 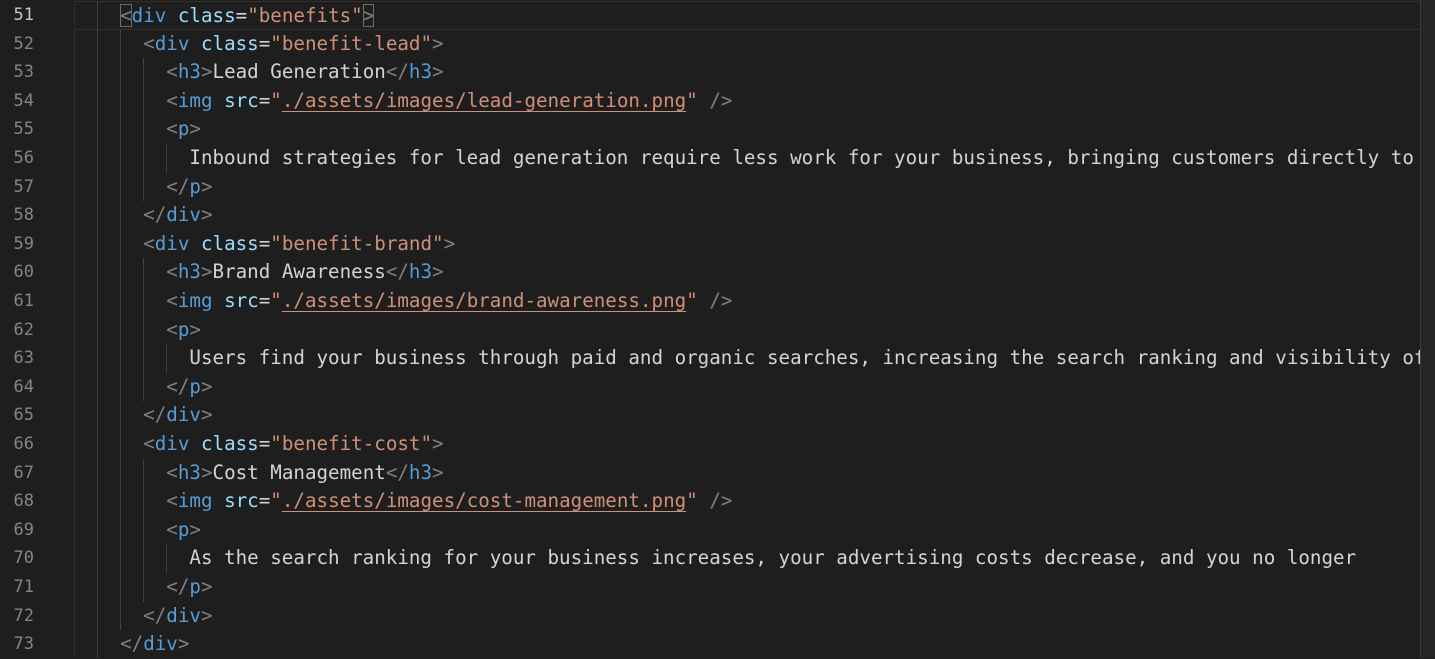 I want to click on line-number: 58, so click(x=23, y=215).